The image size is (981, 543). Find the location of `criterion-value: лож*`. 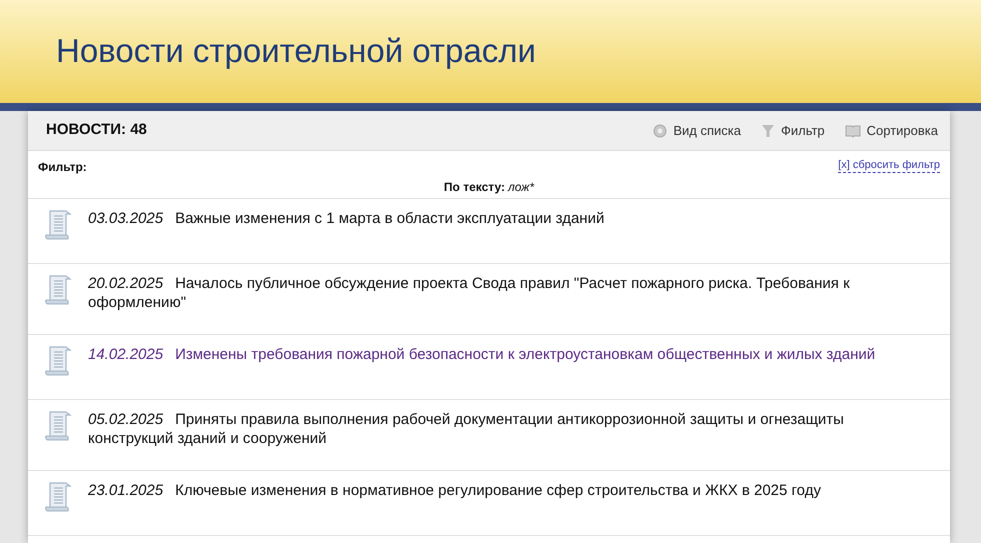

criterion-value: лож* is located at coordinates (521, 187).